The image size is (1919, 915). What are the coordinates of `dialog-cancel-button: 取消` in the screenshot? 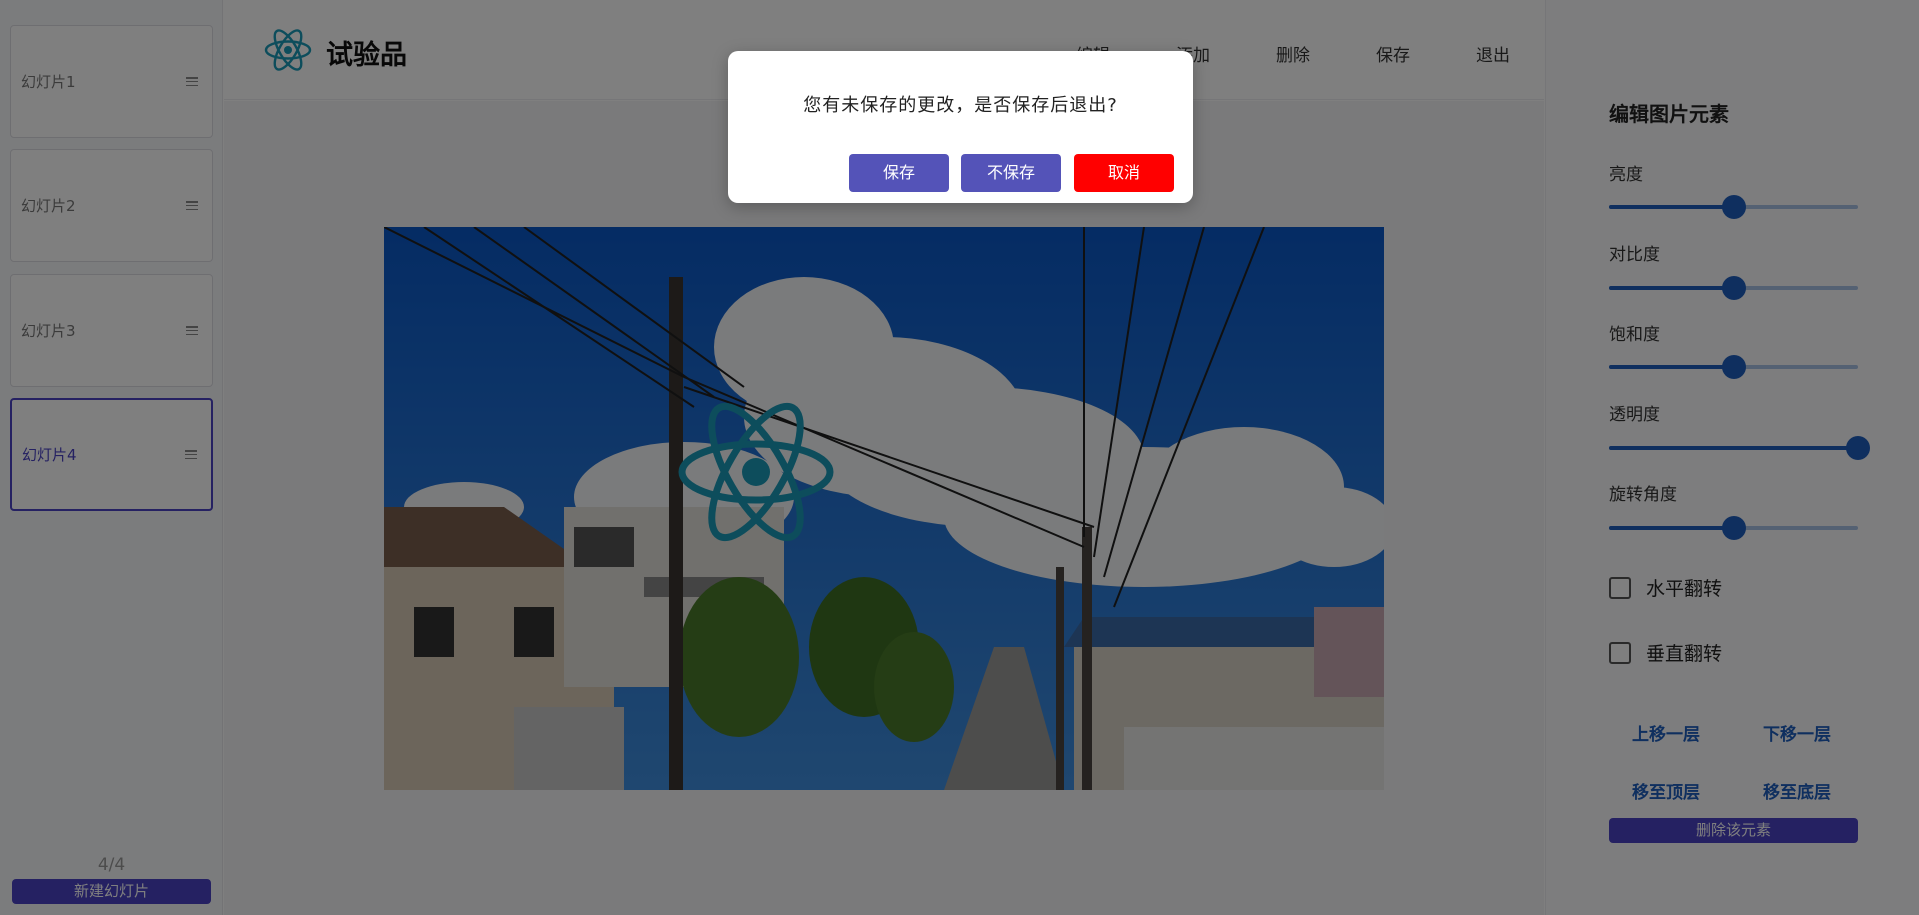 It's located at (1124, 173).